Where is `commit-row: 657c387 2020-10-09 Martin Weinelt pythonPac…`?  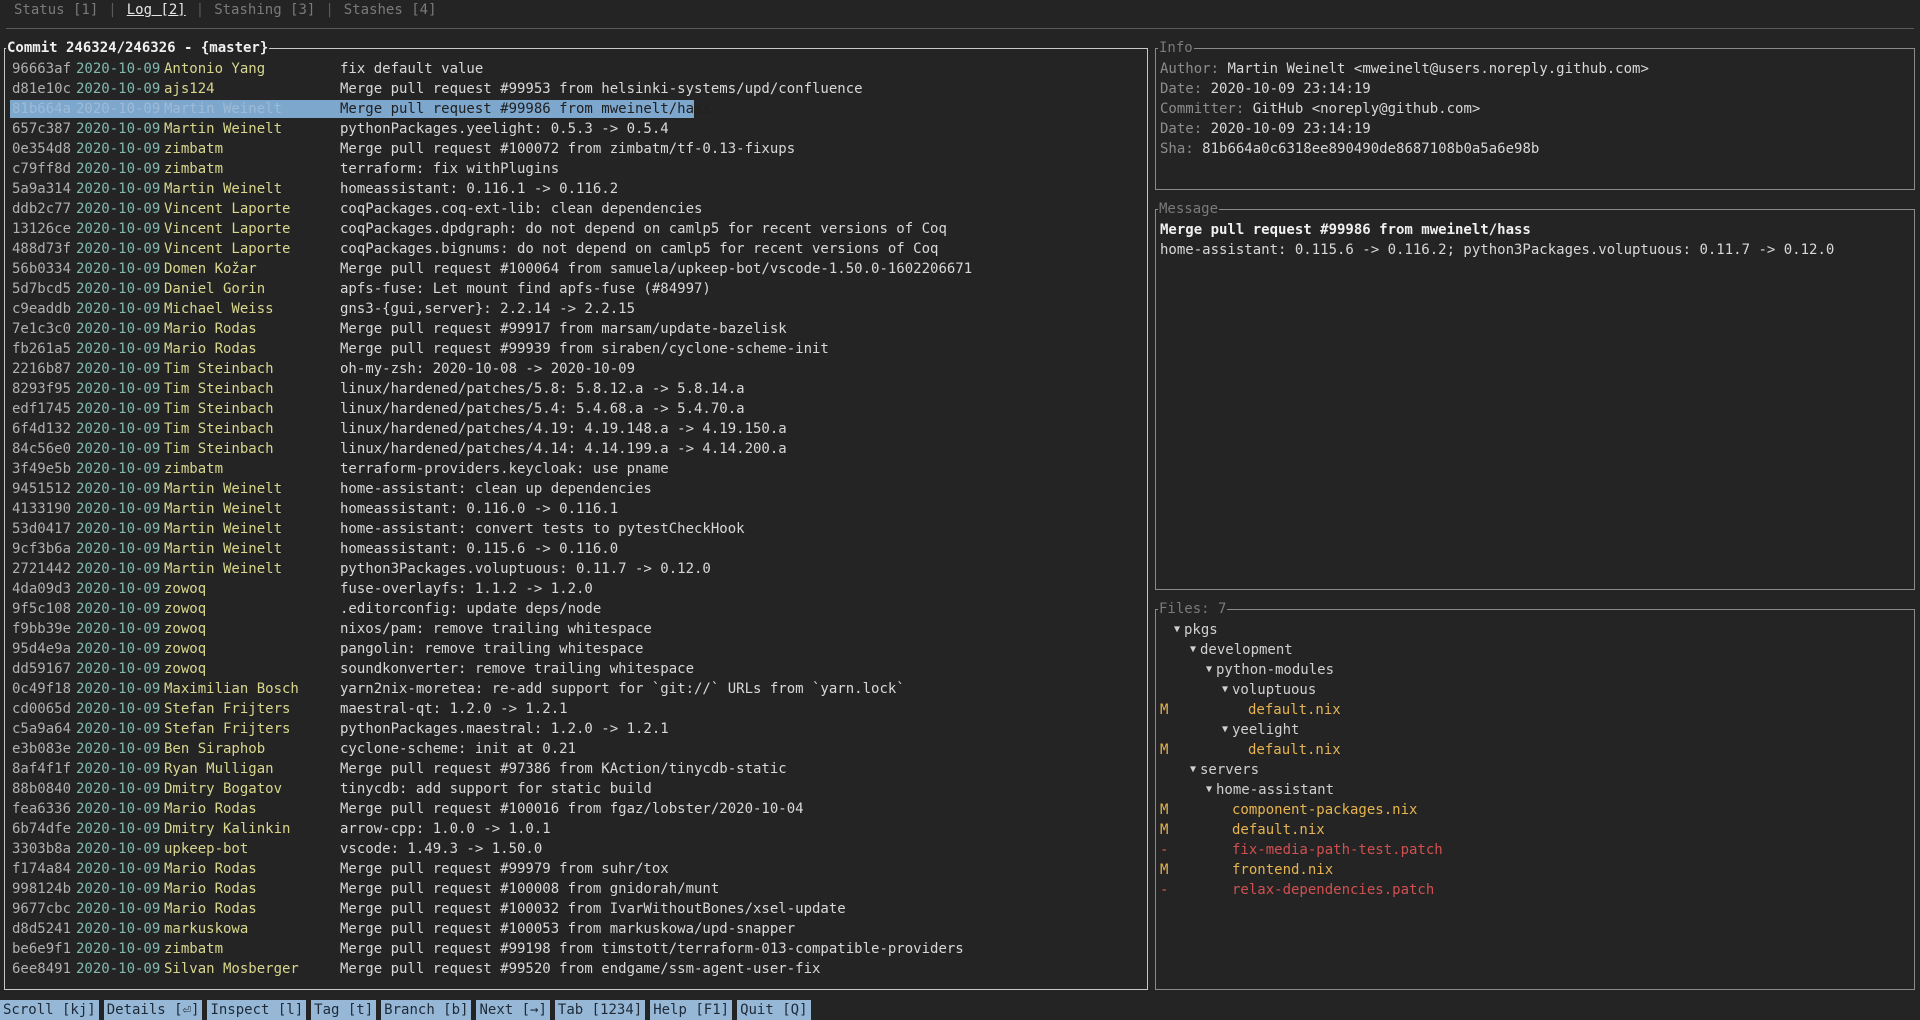 commit-row: 657c387 2020-10-09 Martin Weinelt pythonPac… is located at coordinates (577, 129).